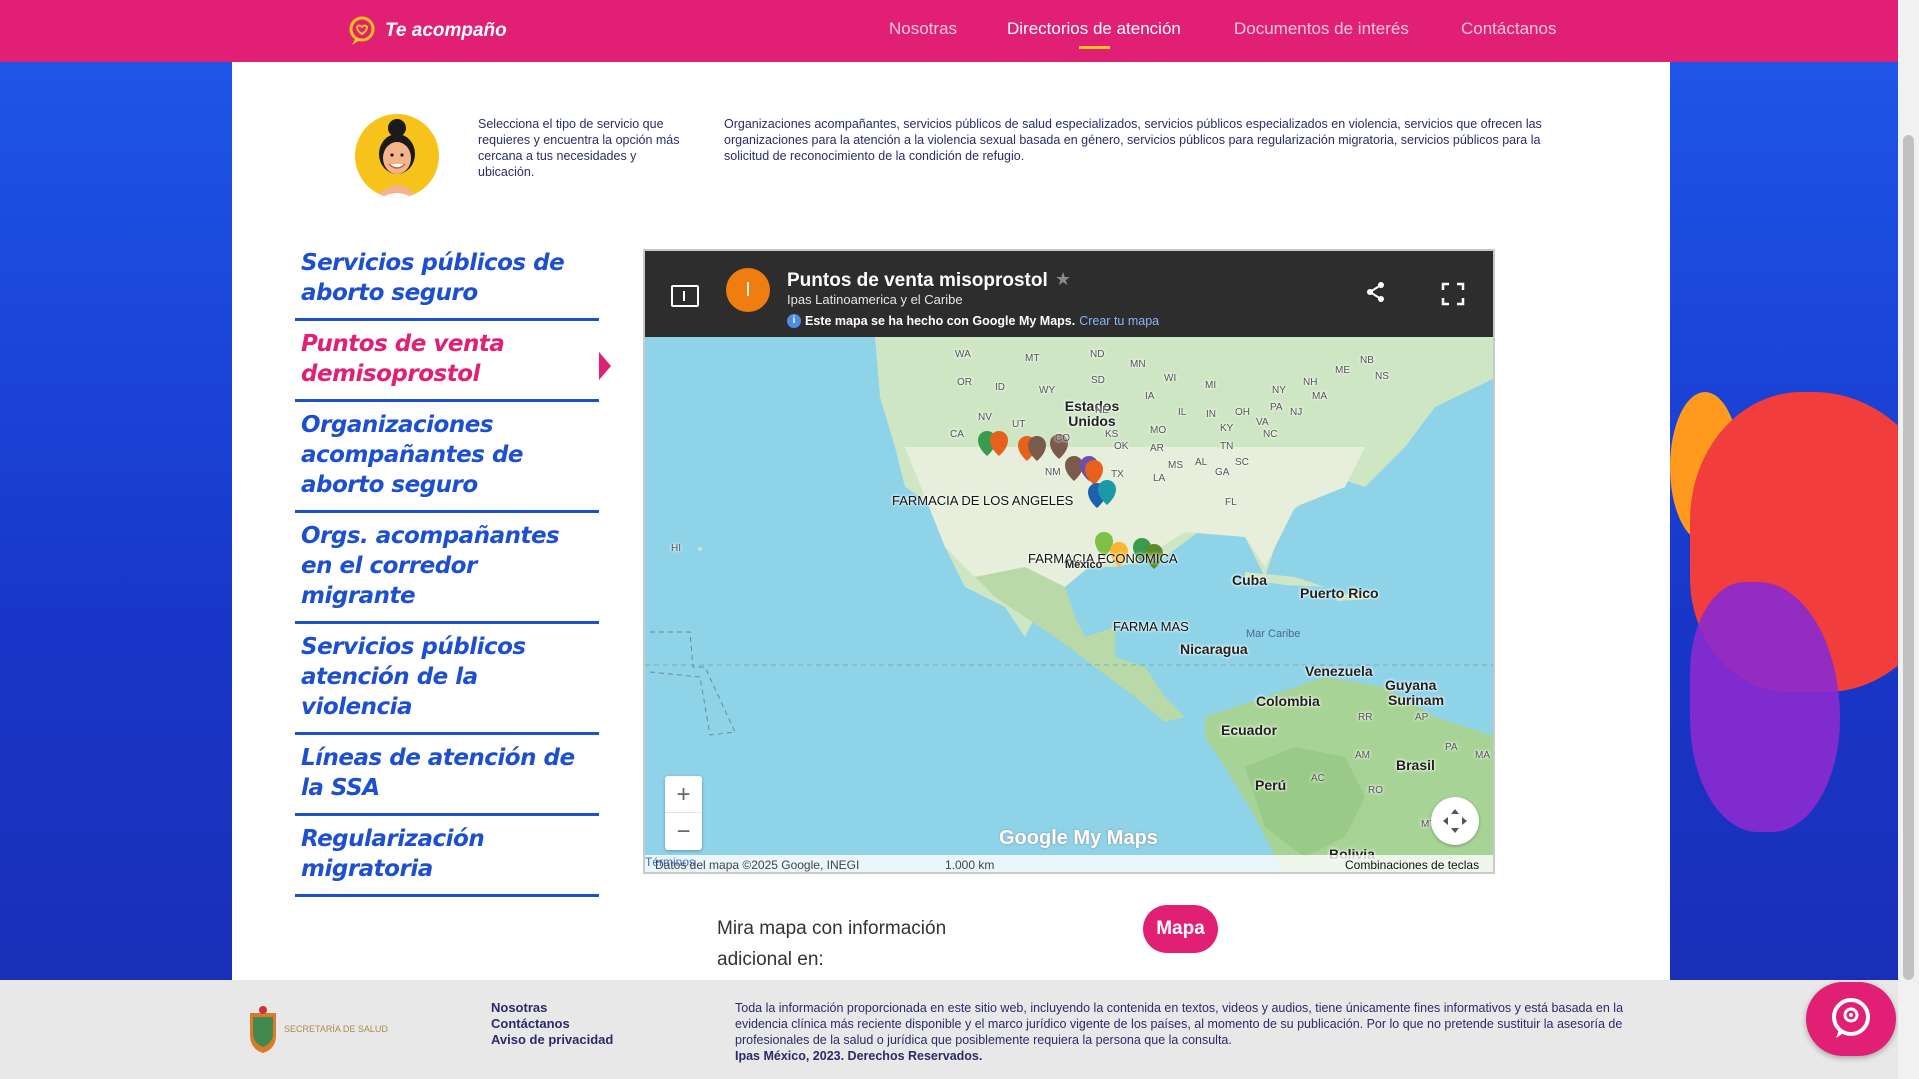  What do you see at coordinates (552, 1040) in the screenshot?
I see `footer-link-privacidad: Aviso de privacidad` at bounding box center [552, 1040].